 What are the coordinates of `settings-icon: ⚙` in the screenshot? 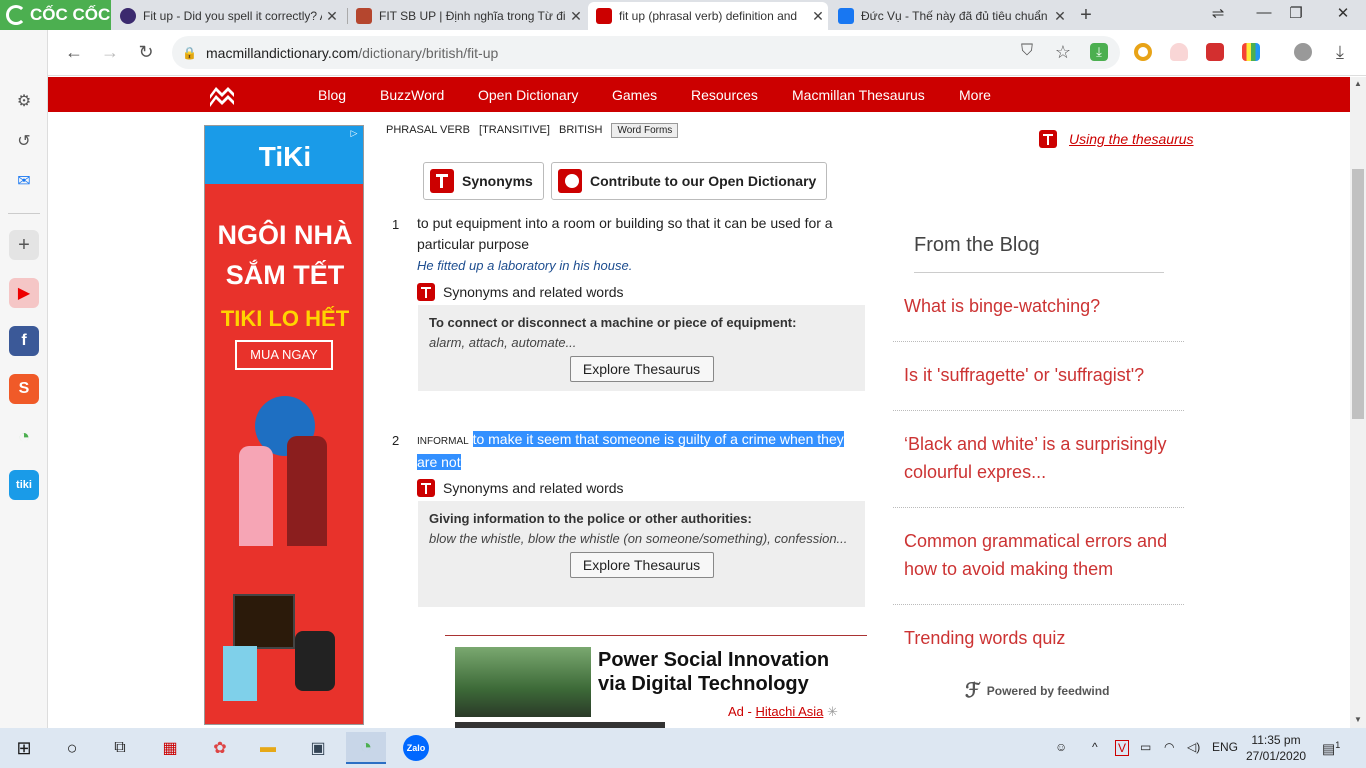 It's located at (24, 101).